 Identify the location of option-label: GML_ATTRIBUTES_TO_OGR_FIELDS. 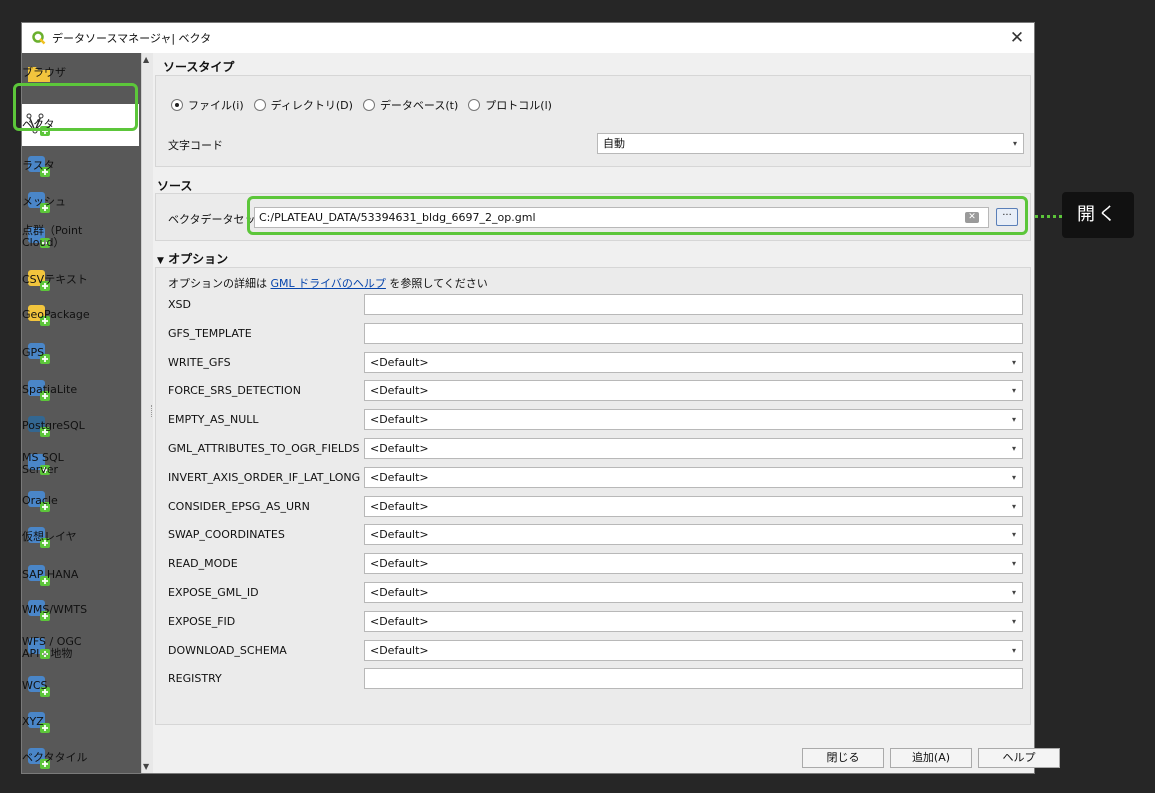
(264, 448).